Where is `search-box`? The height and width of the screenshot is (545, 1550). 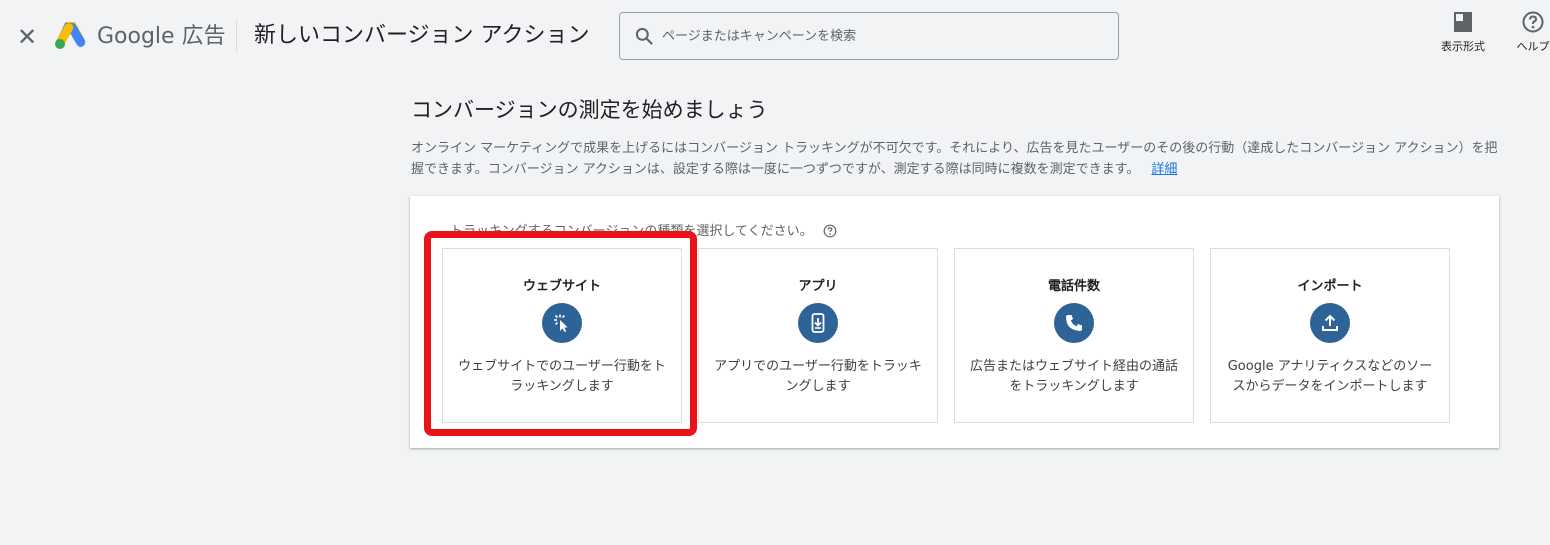 search-box is located at coordinates (869, 36).